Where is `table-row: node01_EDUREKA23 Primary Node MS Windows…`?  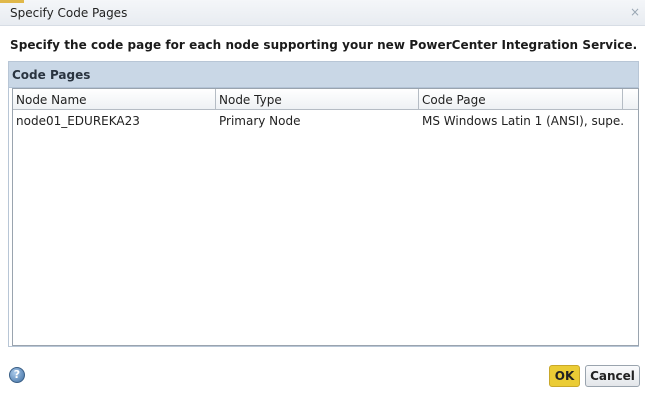 table-row: node01_EDUREKA23 Primary Node MS Windows… is located at coordinates (325, 120).